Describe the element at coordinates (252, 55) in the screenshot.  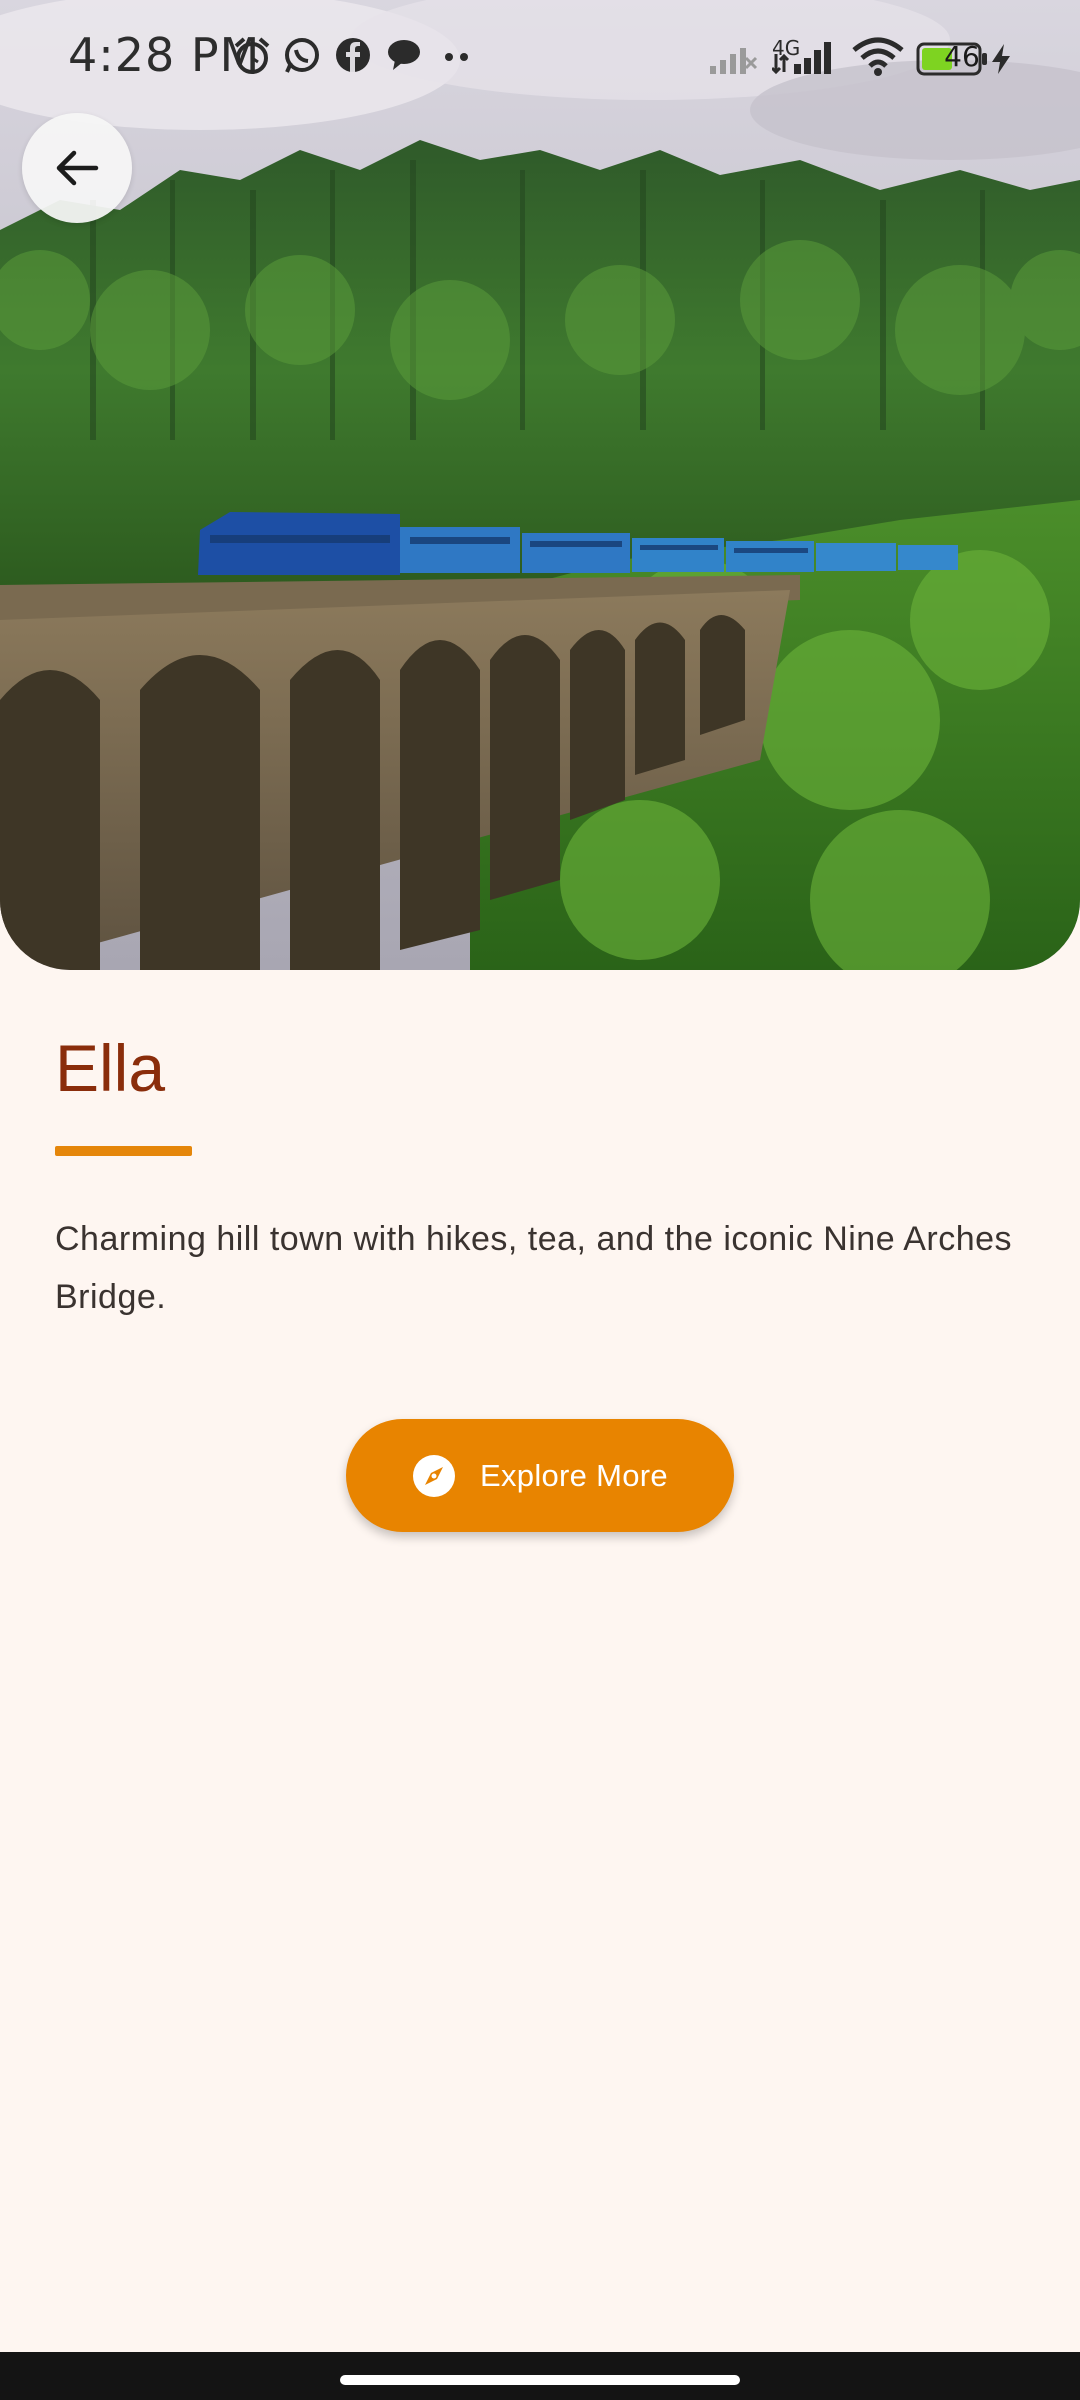
I see `alarm-icon` at that location.